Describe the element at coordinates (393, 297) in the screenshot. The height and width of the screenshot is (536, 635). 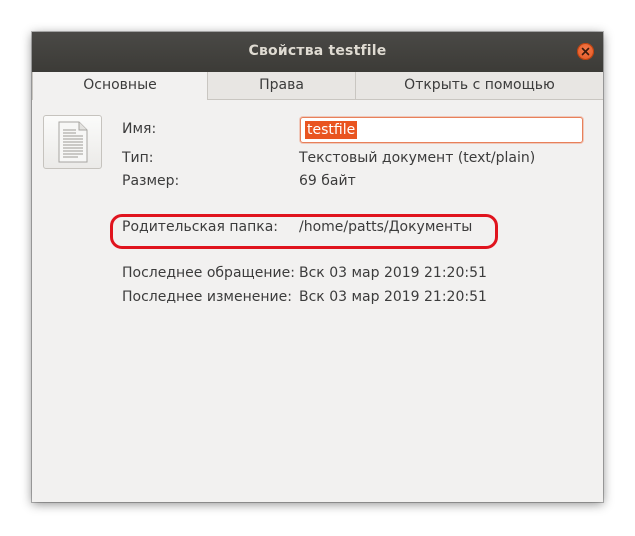
I see `last-modified-value: Вск 03 мар 2019 21:20:51` at that location.